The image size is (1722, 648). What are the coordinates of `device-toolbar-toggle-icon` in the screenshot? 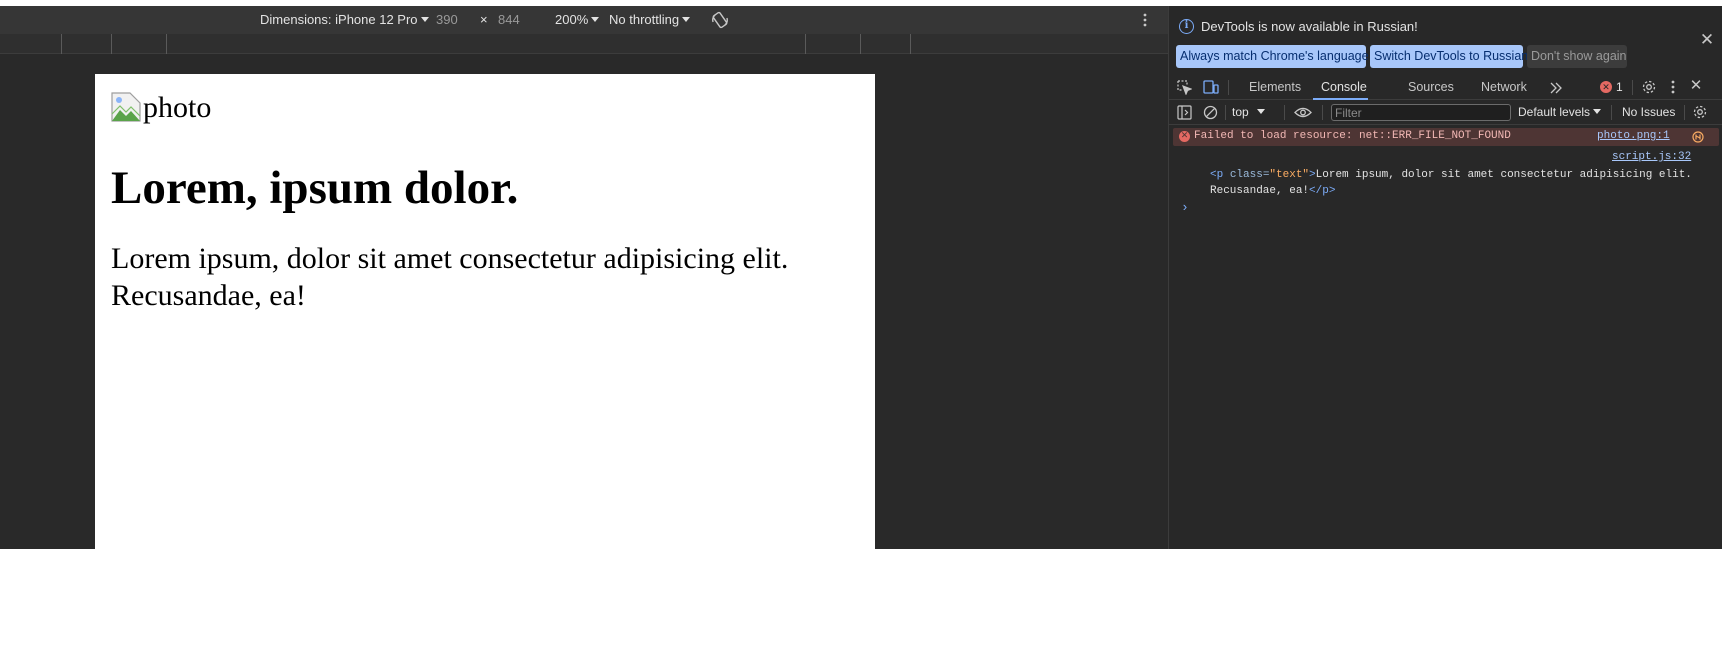 It's located at (1211, 87).